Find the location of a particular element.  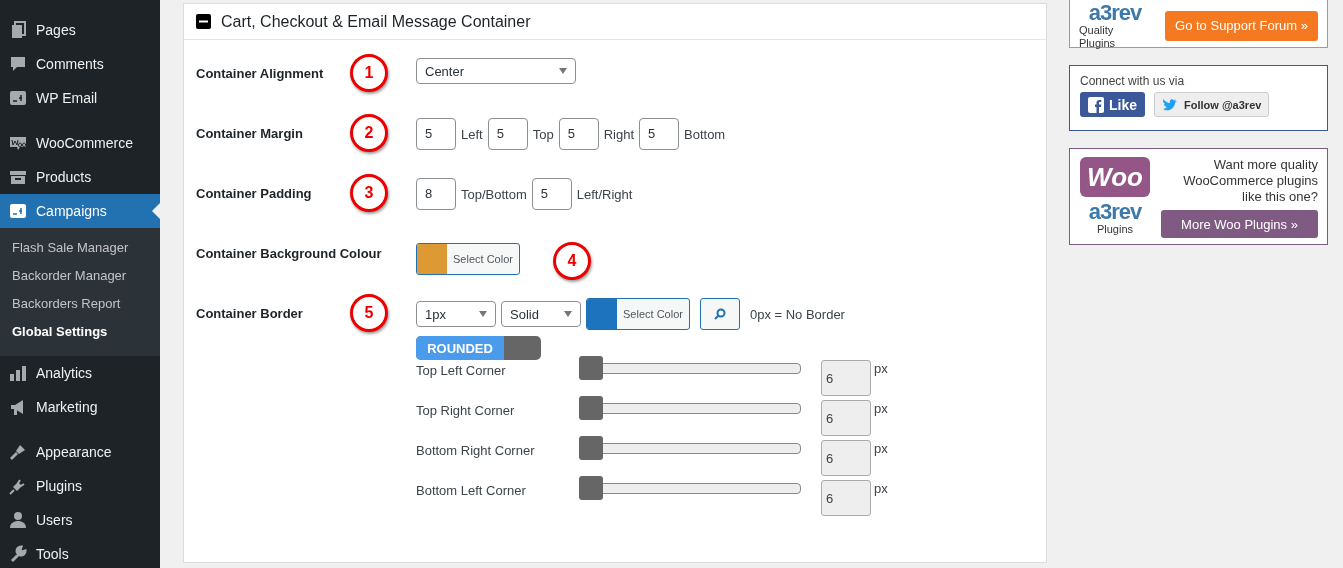

menu-item: Products is located at coordinates (80, 177).